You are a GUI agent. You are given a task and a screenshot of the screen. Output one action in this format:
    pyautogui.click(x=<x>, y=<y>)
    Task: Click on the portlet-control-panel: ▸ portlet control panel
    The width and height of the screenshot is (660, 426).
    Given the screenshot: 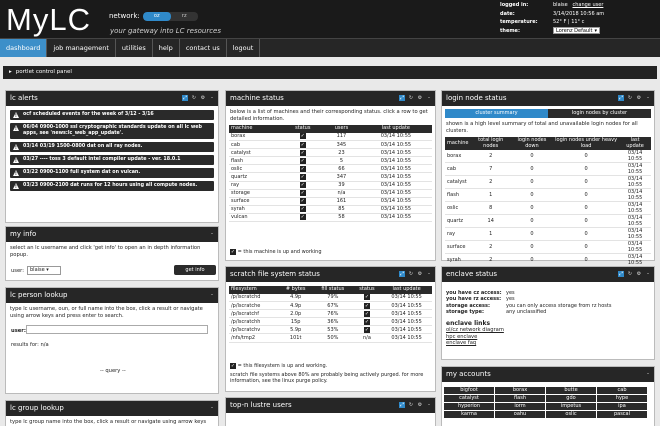 What is the action you would take?
    pyautogui.click(x=330, y=72)
    